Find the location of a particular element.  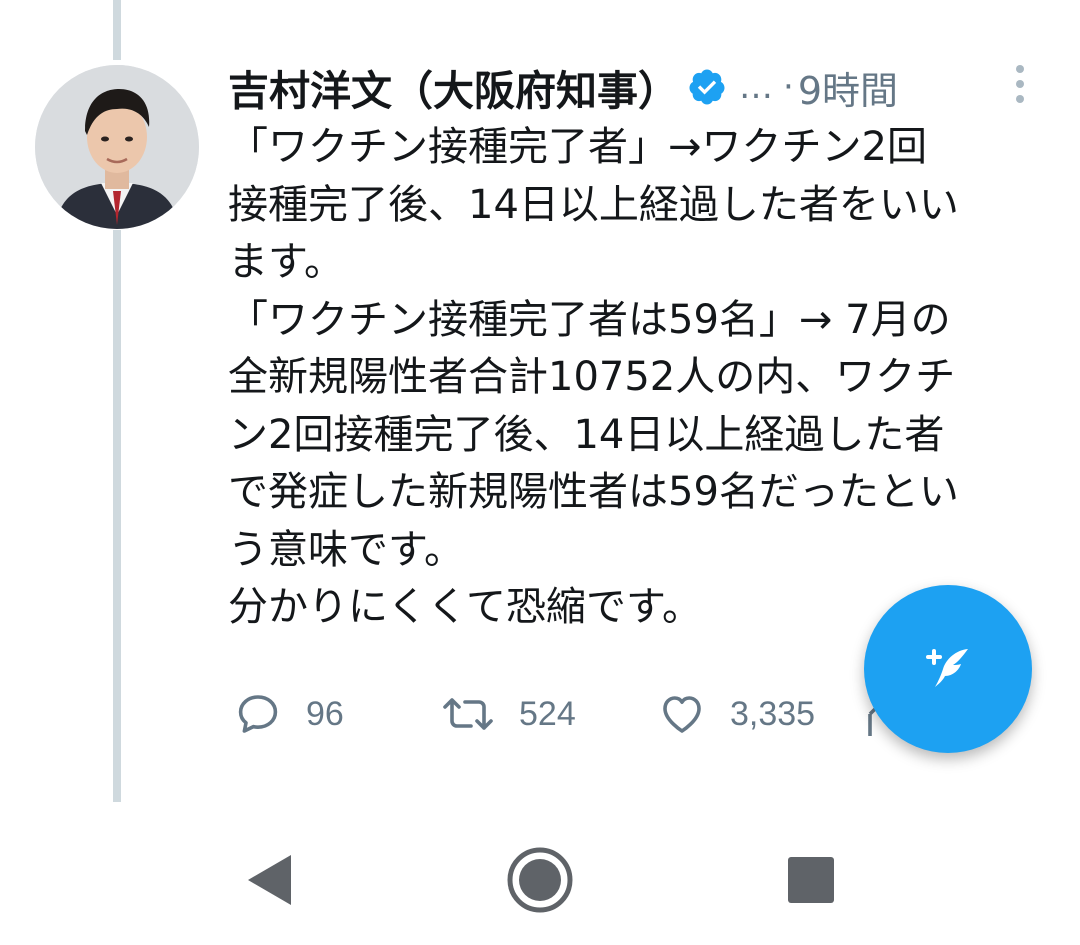

avatar is located at coordinates (117, 147).